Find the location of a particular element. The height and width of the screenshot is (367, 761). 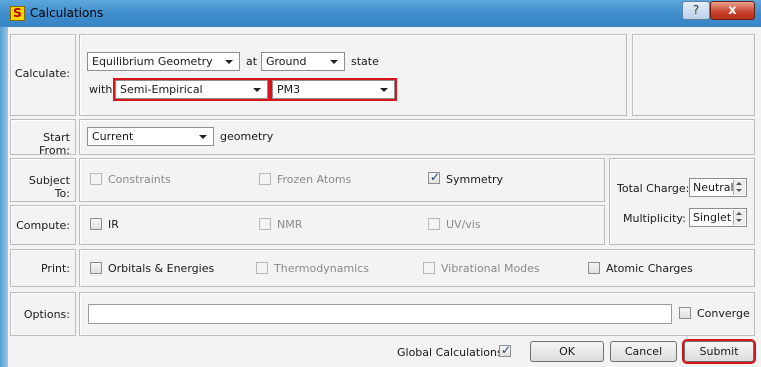

total-charge-spinbox: Neutral is located at coordinates (718, 187).